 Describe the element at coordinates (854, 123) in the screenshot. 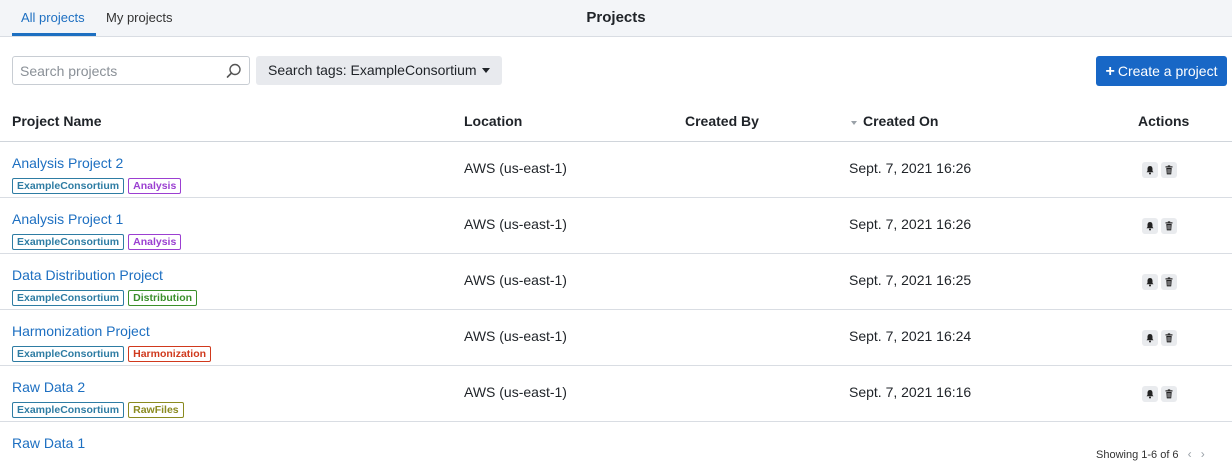

I see `sort-desc-icon` at that location.